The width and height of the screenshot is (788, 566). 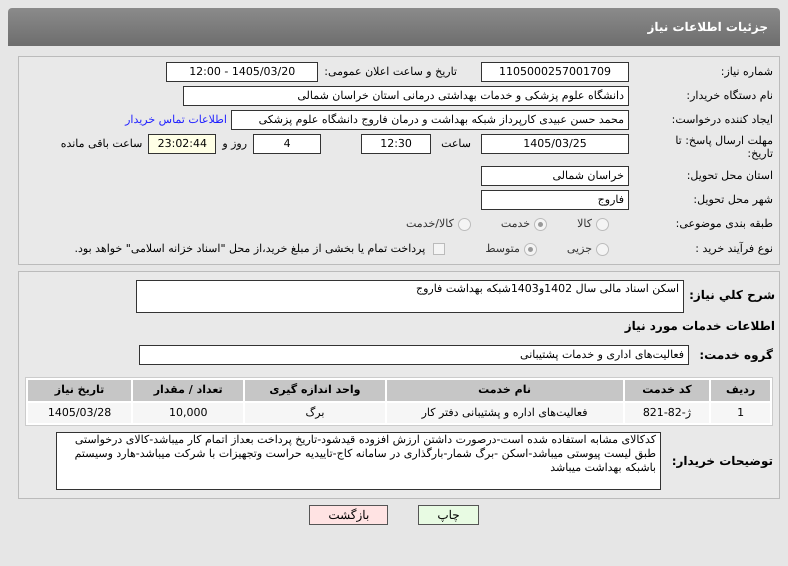 What do you see at coordinates (724, 147) in the screenshot?
I see `field-label: مهلت ارسال پاسخ: تا تاریخ:` at bounding box center [724, 147].